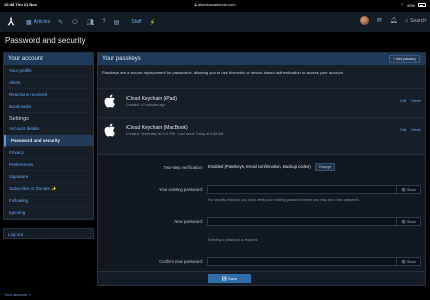 The image size is (430, 300). Describe the element at coordinates (117, 22) in the screenshot. I see `book-icon: ▤` at that location.